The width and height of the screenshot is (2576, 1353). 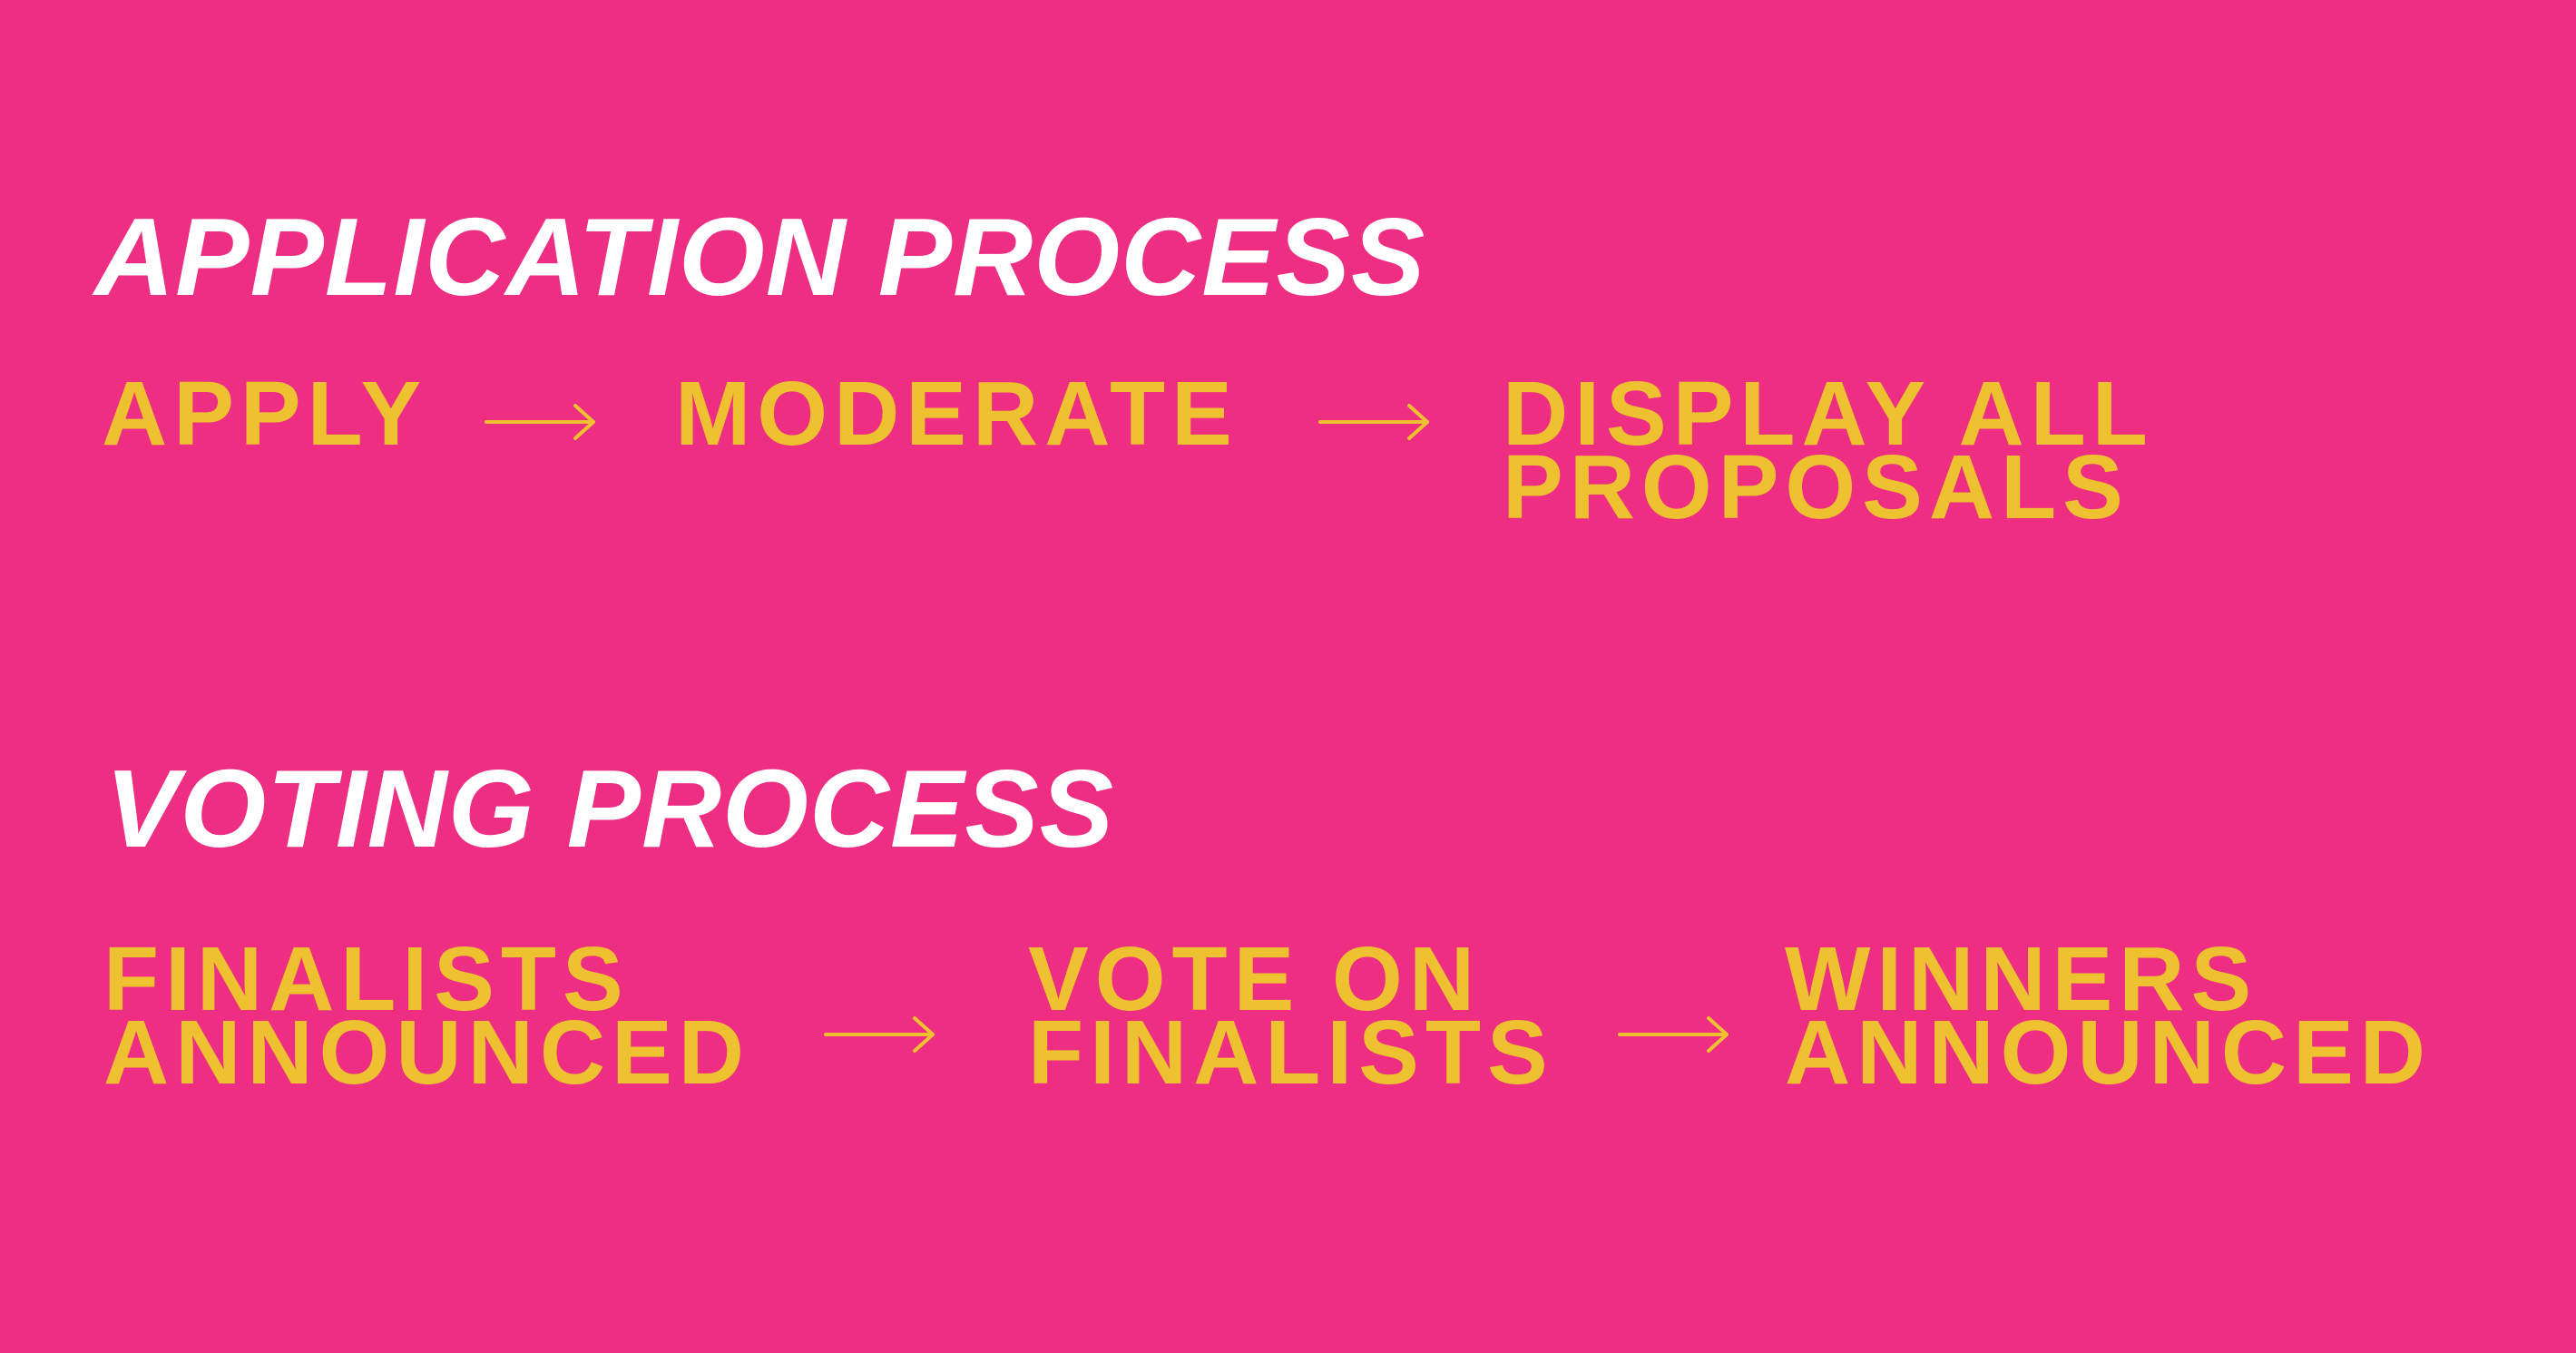 What do you see at coordinates (760, 257) in the screenshot?
I see `application-process-title: APPLICATION PROCESS` at bounding box center [760, 257].